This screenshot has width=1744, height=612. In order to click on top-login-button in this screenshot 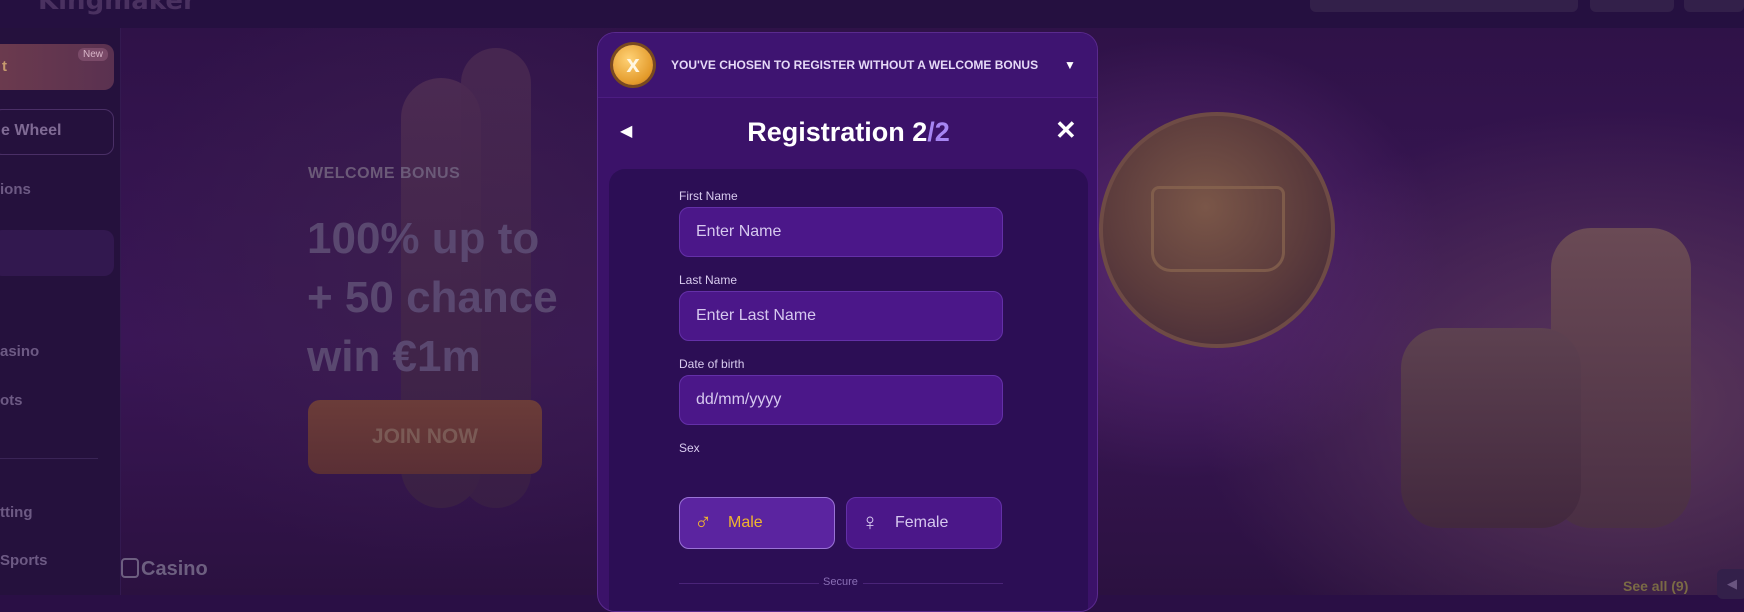, I will do `click(1632, 6)`.